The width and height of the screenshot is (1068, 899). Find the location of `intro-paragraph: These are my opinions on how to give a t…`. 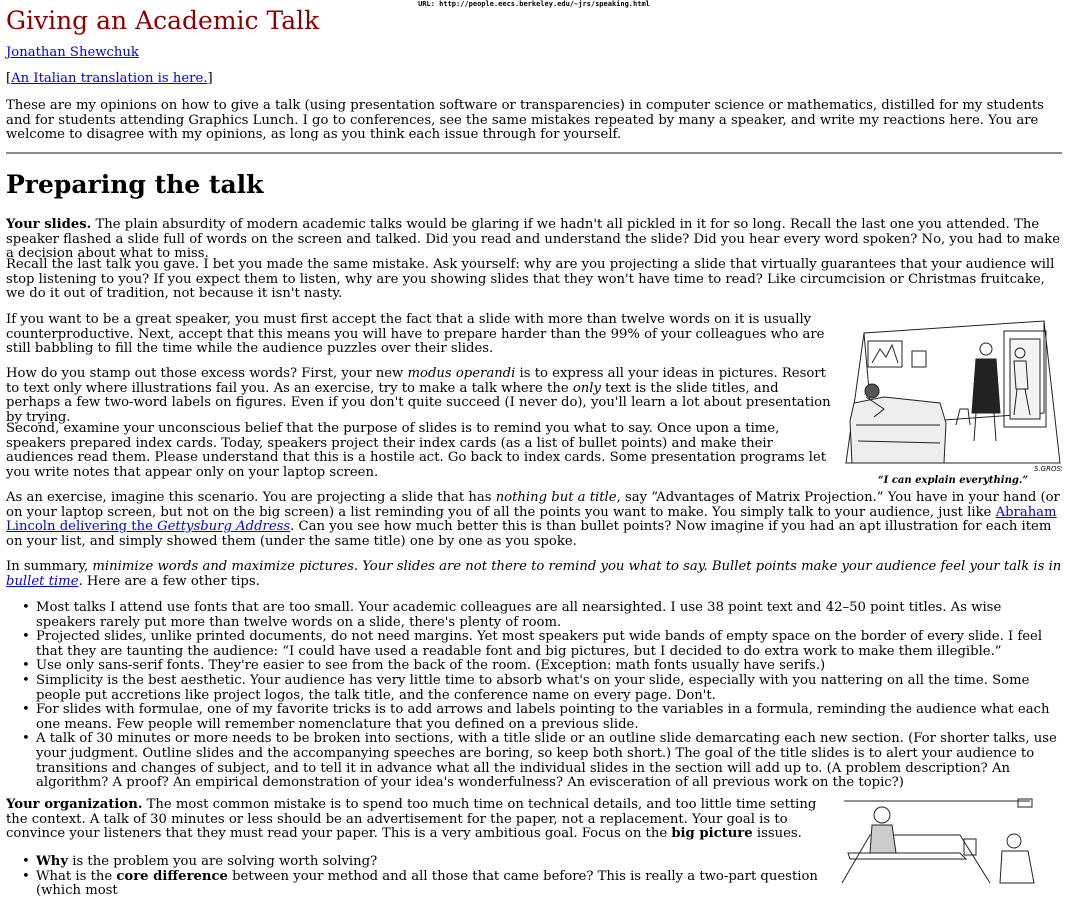

intro-paragraph: These are my opinions on how to give a t… is located at coordinates (525, 120).